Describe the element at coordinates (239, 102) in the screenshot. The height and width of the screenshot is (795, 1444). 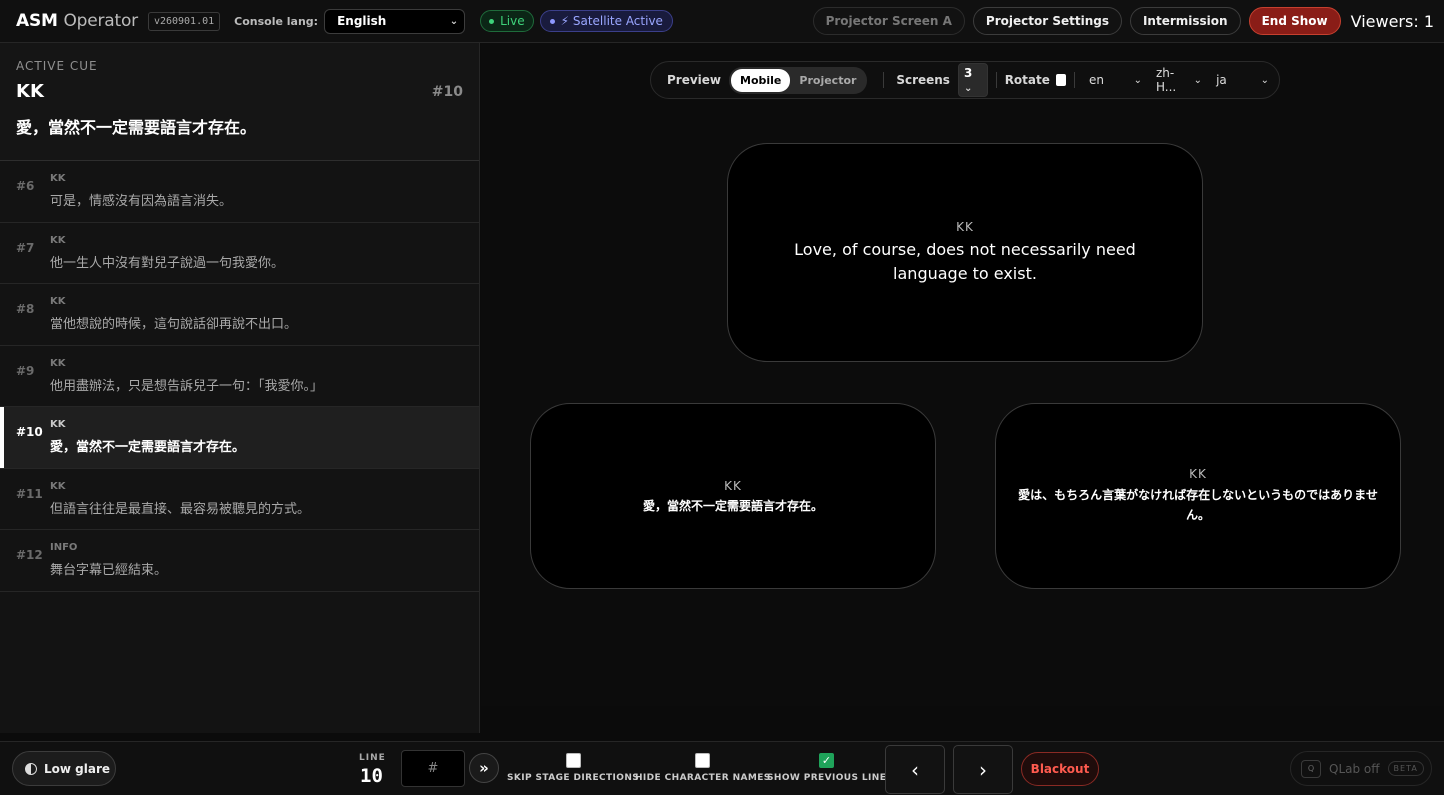
I see `active-cue-panel: ACTIVE CUE KK #10 愛，當然不一定需要語言才存在。` at that location.